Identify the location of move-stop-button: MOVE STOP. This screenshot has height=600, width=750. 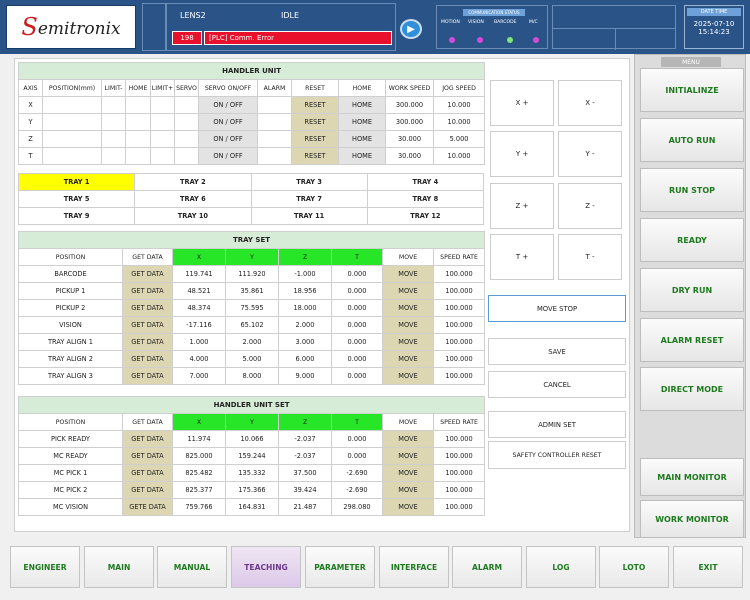
(557, 308).